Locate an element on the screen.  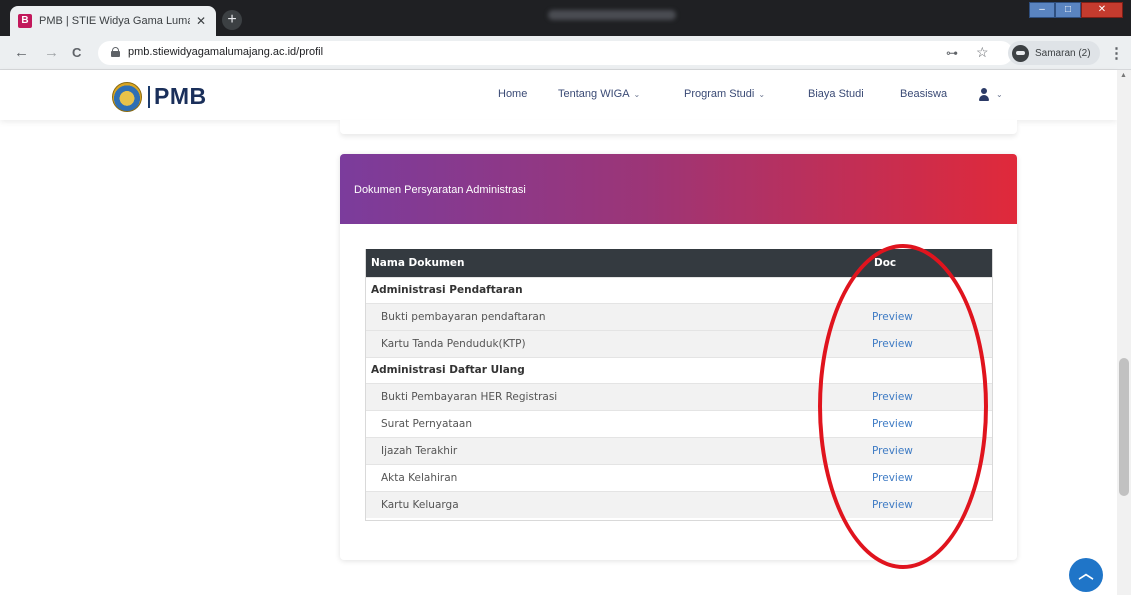
column-header-nama-dokumen: Nama Dokumen is located at coordinates (616, 263).